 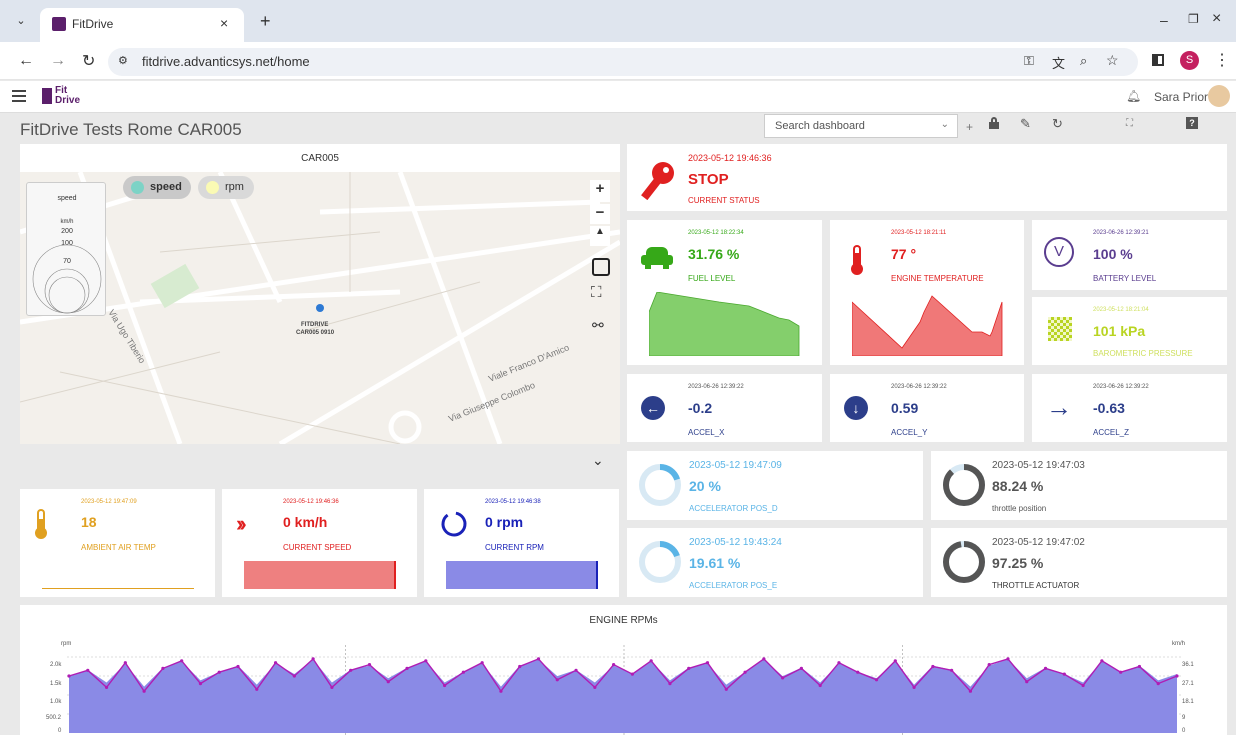 What do you see at coordinates (724, 408) in the screenshot?
I see `accel-x-card: ← 2023-06-26 12:39:22 -0.2 ACCEL_X` at bounding box center [724, 408].